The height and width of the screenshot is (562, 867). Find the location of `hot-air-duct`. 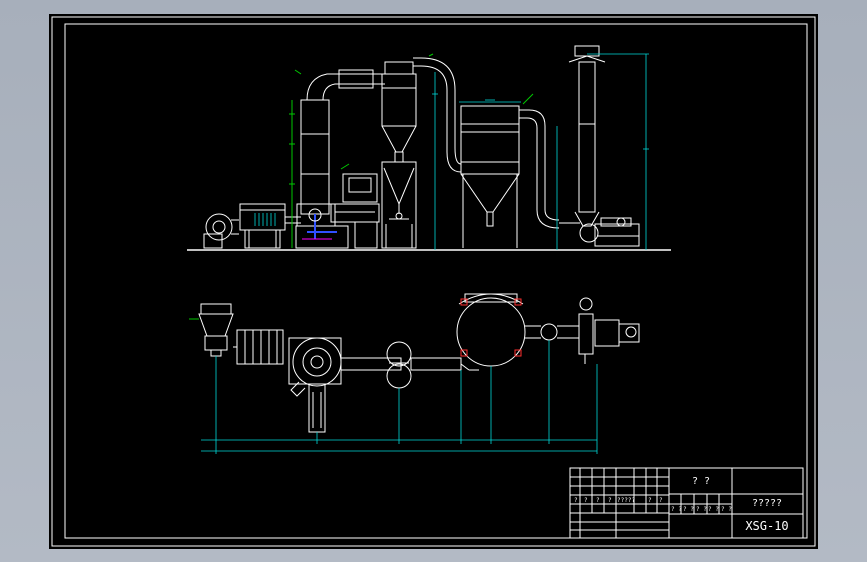

hot-air-duct is located at coordinates (339, 85).